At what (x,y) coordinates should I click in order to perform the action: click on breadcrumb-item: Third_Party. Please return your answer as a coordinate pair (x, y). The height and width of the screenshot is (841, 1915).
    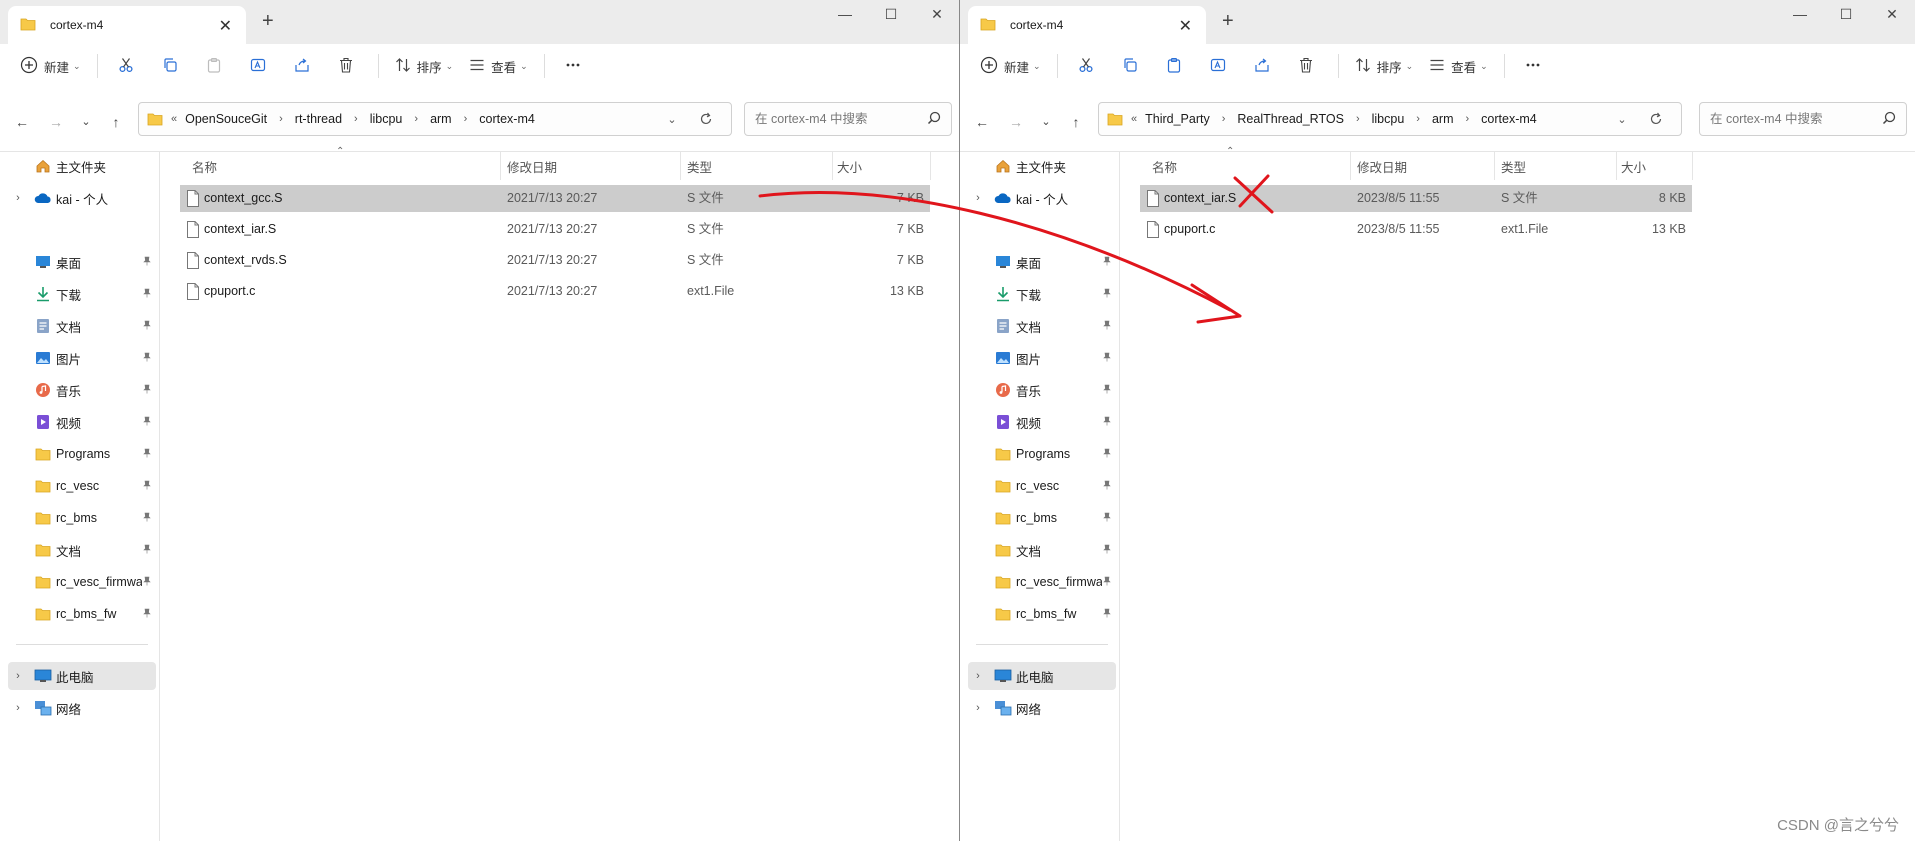
    Looking at the image, I should click on (1177, 119).